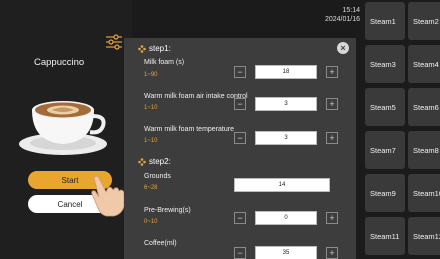 The image size is (440, 259). Describe the element at coordinates (164, 62) in the screenshot. I see `milk-foam-label: Milk foam (s)` at that location.